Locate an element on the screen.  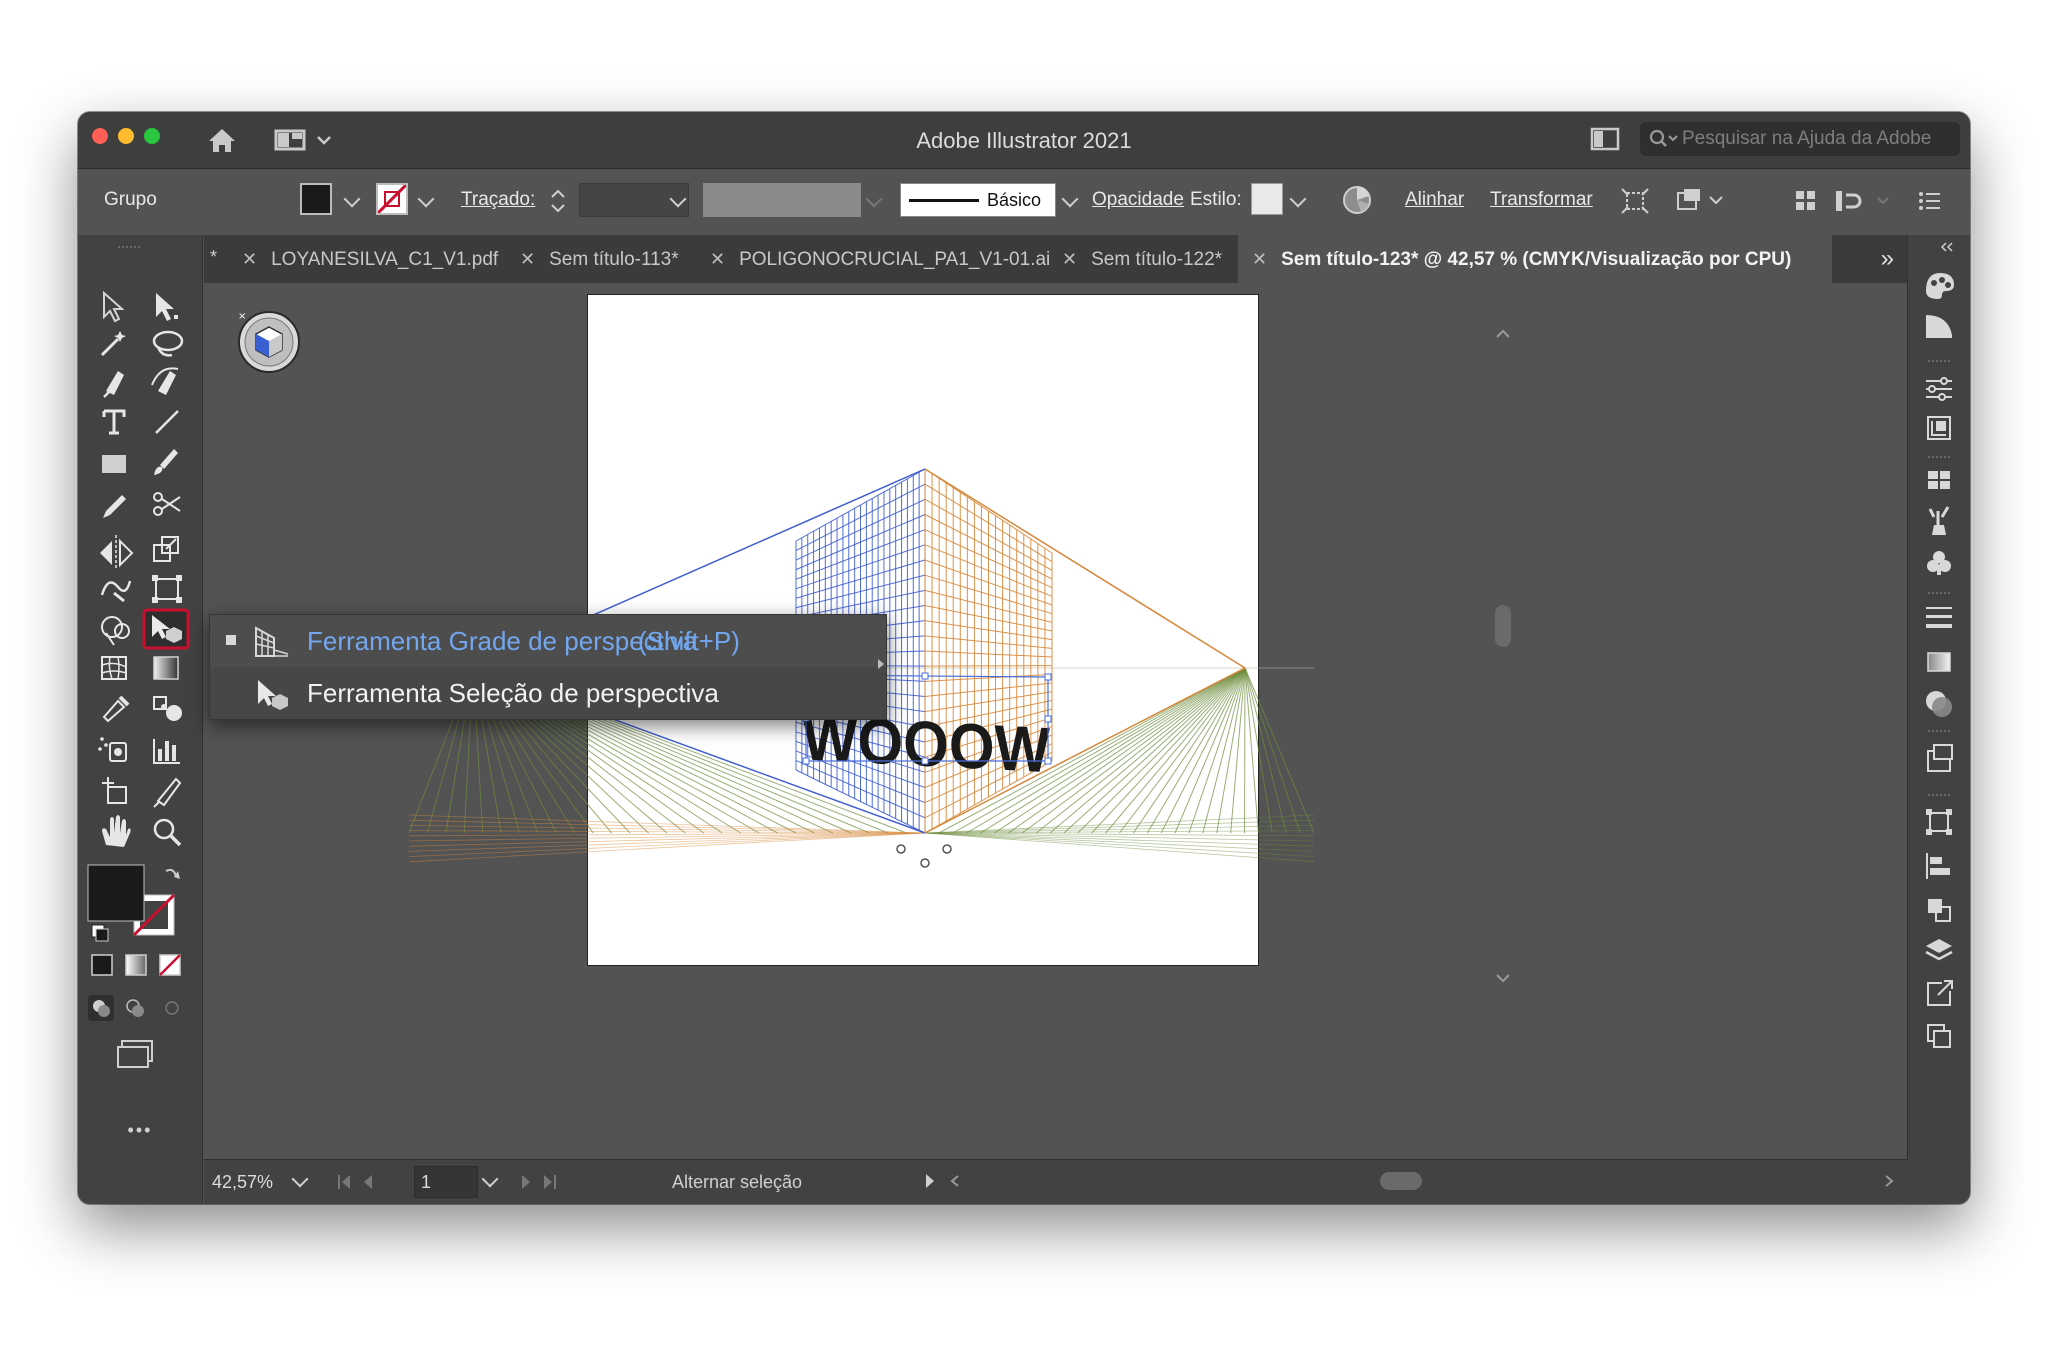
fill-stroke-widget is located at coordinates (133, 903).